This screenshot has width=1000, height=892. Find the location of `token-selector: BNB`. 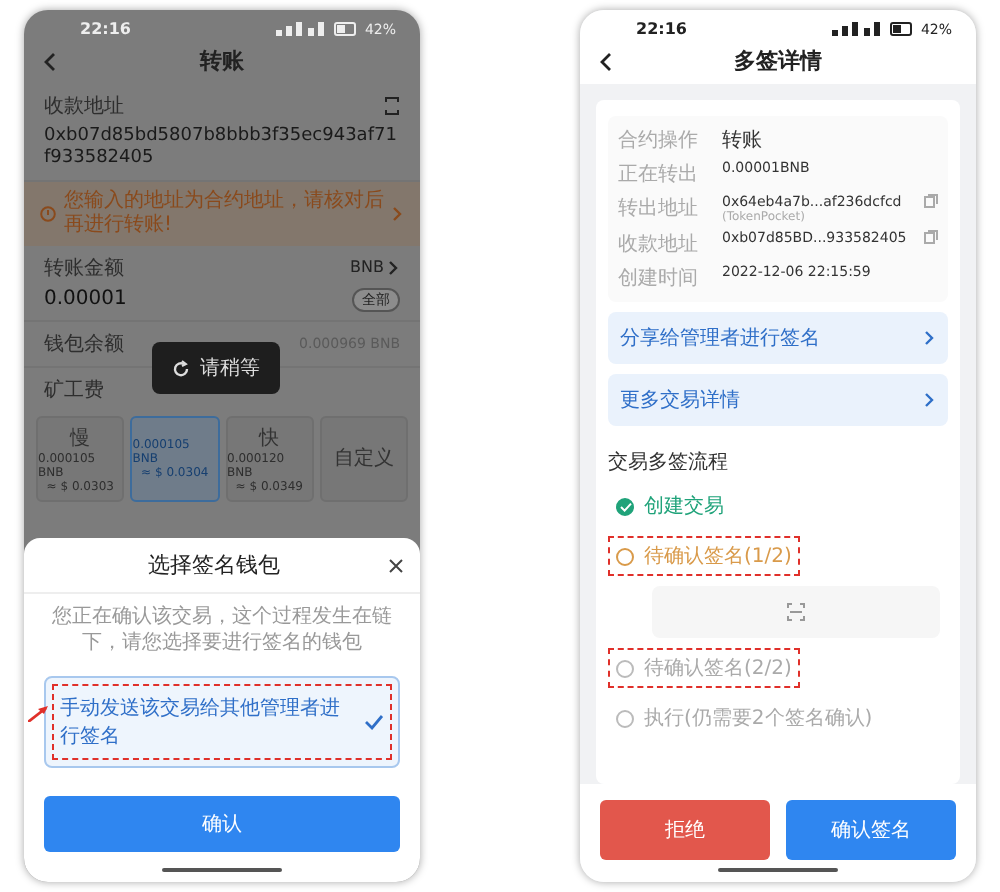

token-selector: BNB is located at coordinates (367, 267).